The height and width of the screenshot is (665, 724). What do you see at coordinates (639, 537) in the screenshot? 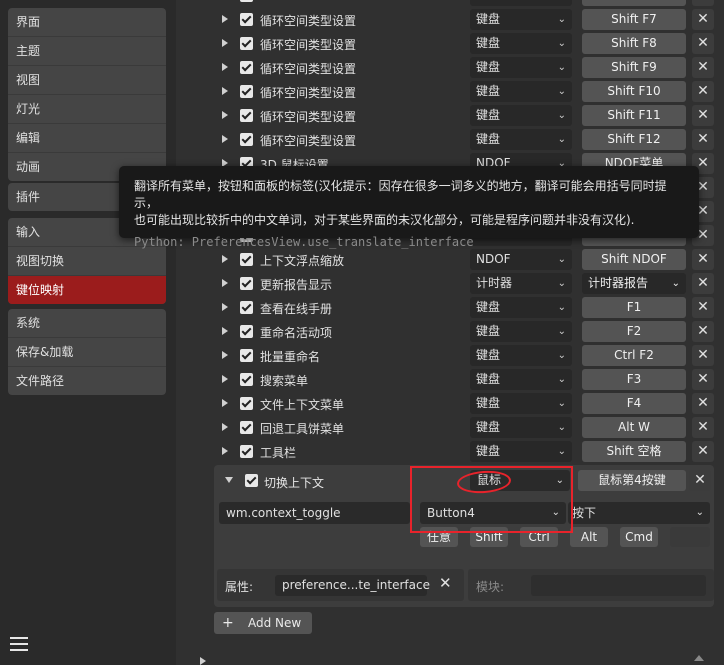
I see `modifier-cmd-button: Cmd` at bounding box center [639, 537].